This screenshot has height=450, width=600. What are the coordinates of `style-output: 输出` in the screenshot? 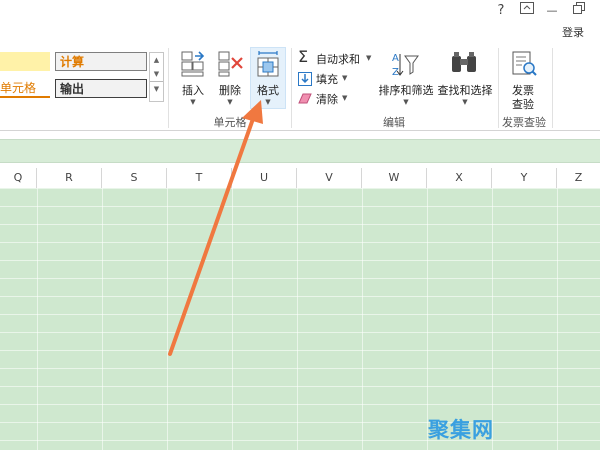 It's located at (101, 88).